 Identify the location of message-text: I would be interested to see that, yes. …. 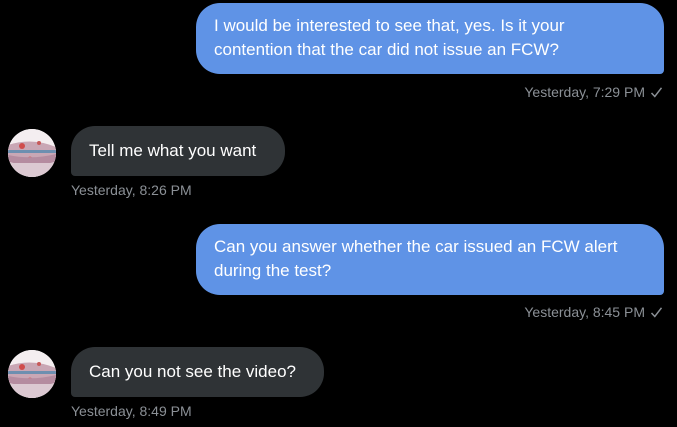
(389, 37).